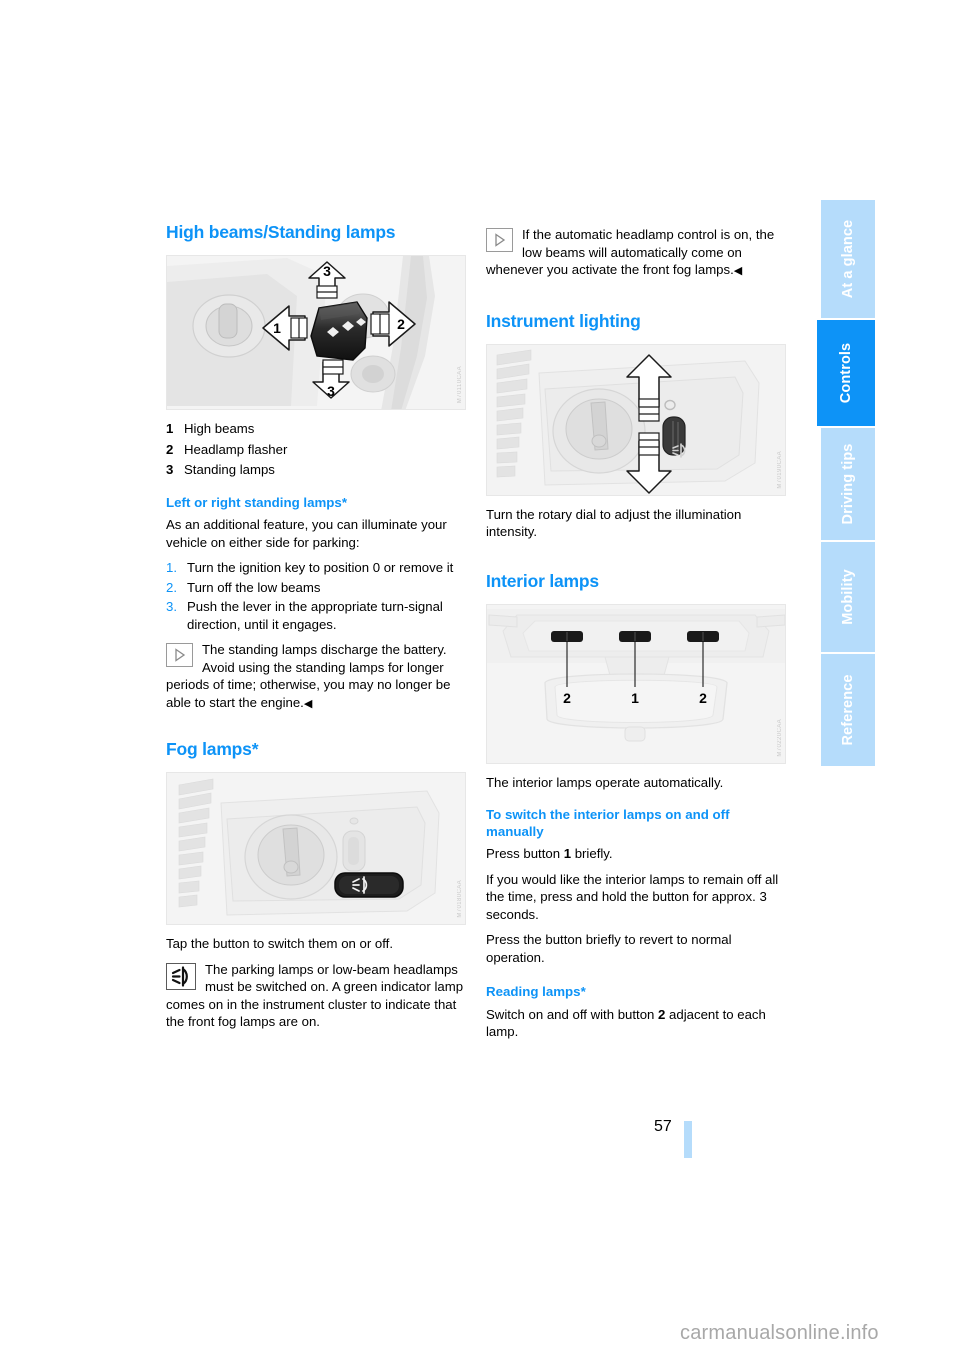  What do you see at coordinates (181, 976) in the screenshot?
I see `fog-lamp-icon` at bounding box center [181, 976].